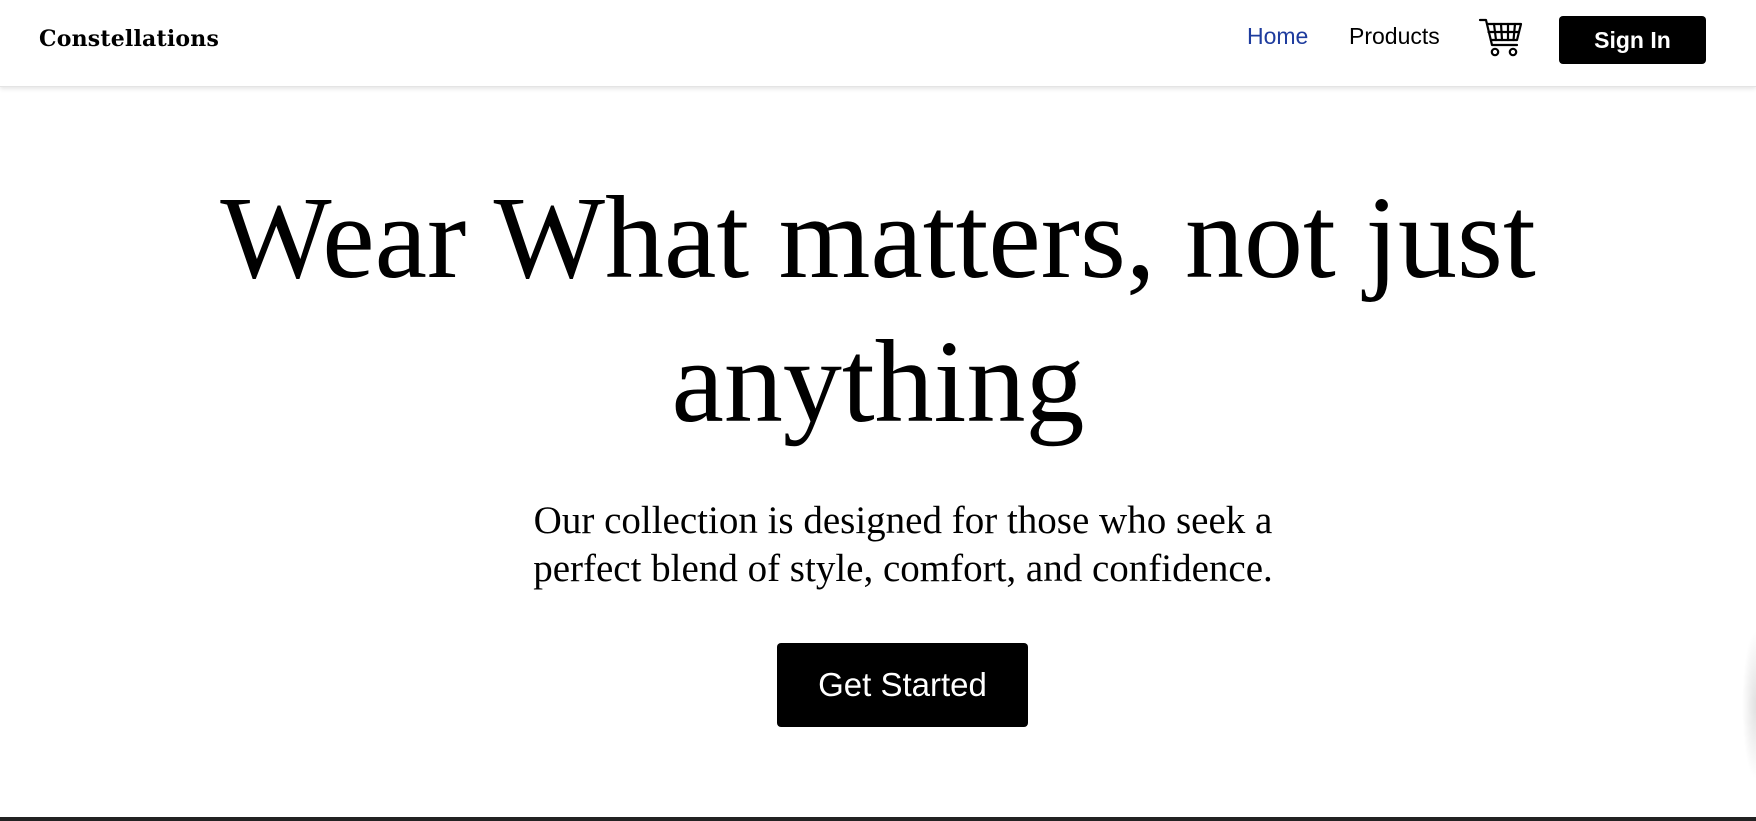 The width and height of the screenshot is (1756, 821). Describe the element at coordinates (129, 39) in the screenshot. I see `brand-logo-text: Constellations` at that location.